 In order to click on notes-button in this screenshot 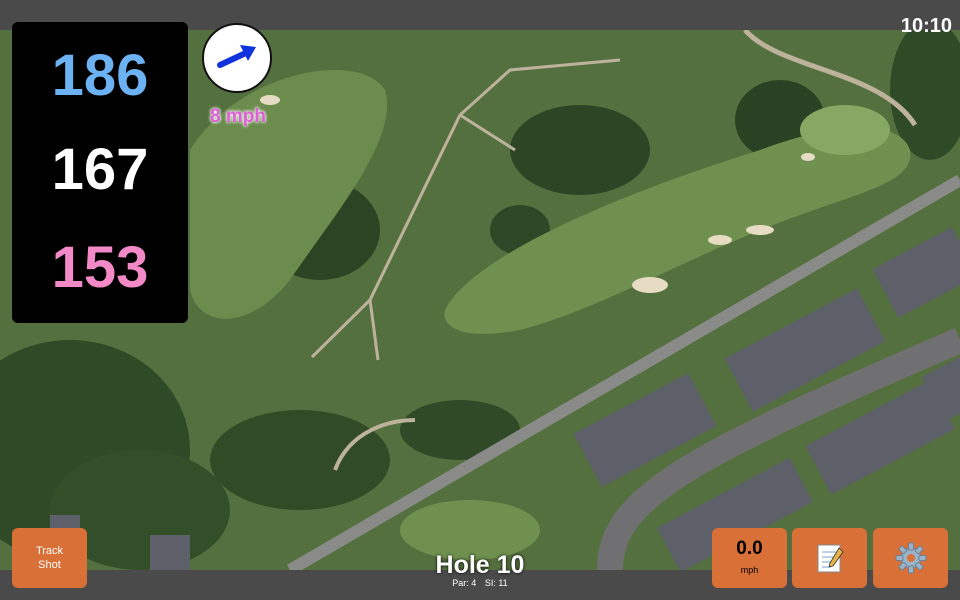, I will do `click(829, 558)`.